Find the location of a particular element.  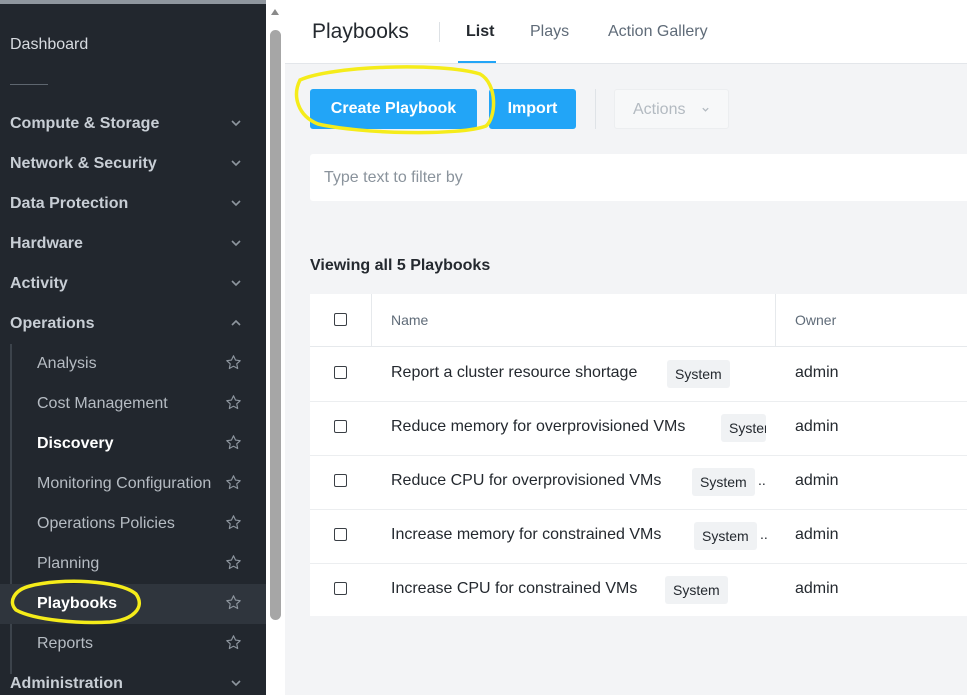

playbook-name: Increase memory for constrained VMs is located at coordinates (526, 535).